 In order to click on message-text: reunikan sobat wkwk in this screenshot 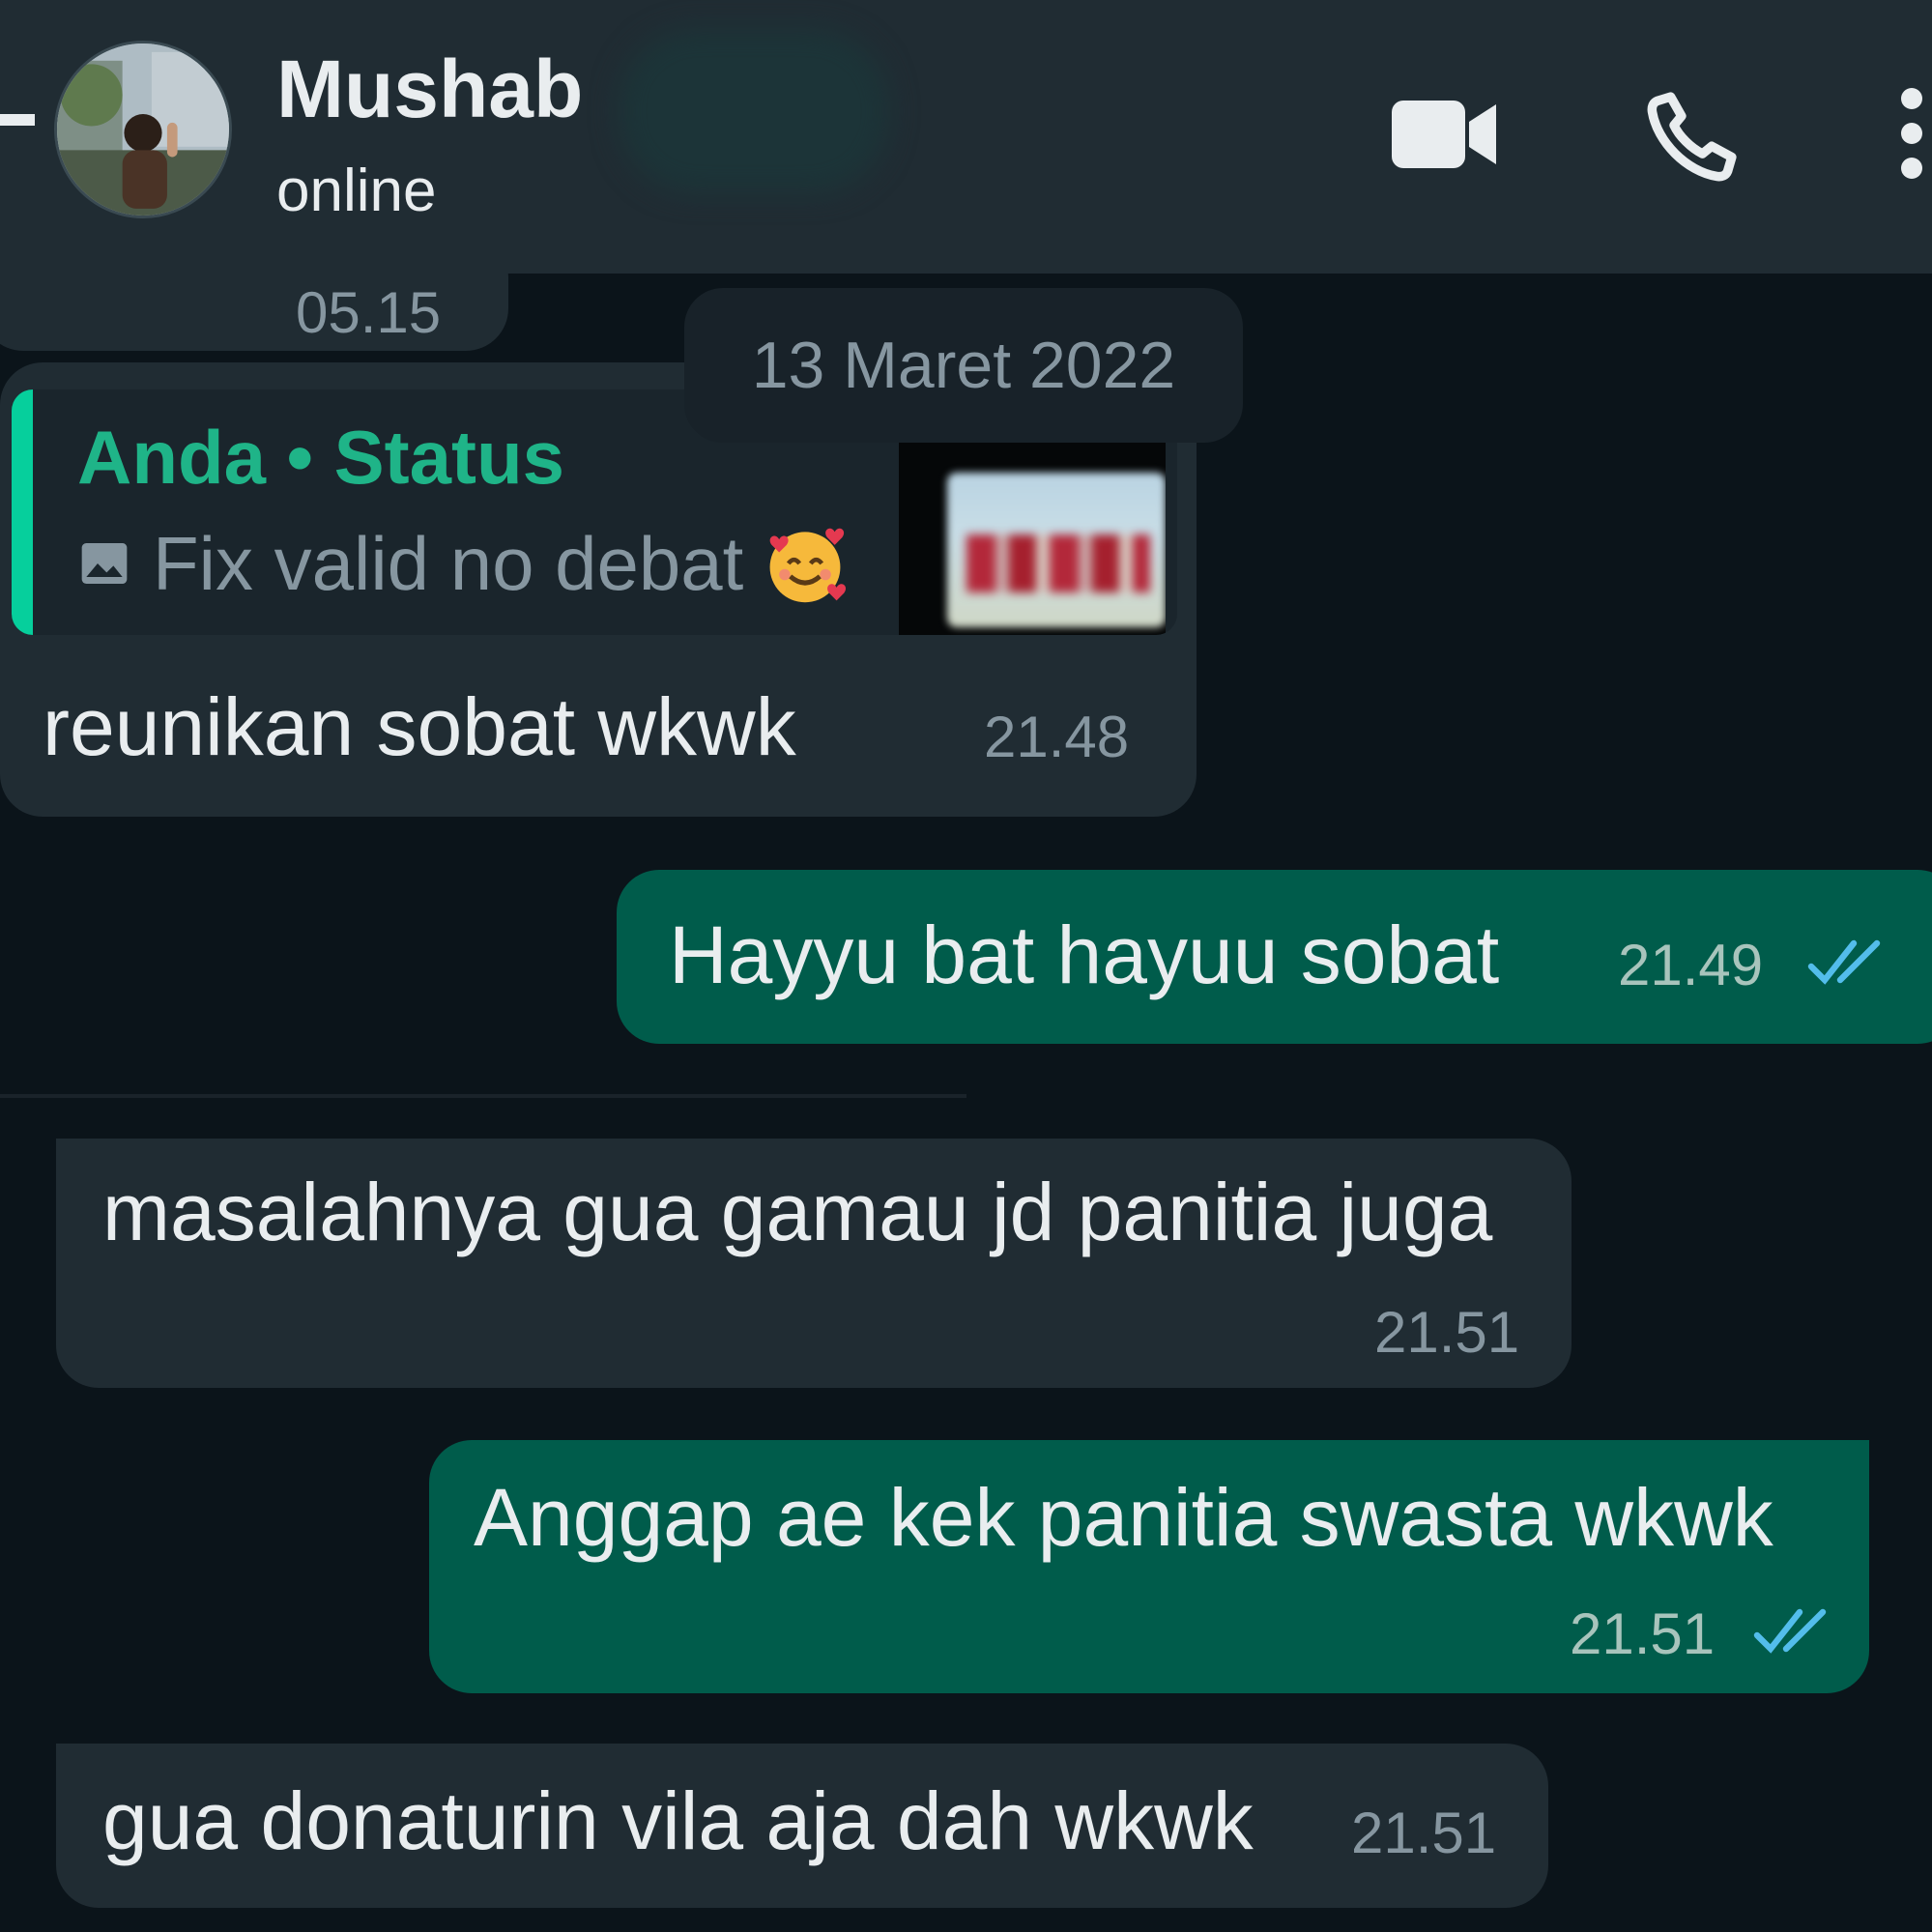, I will do `click(419, 726)`.